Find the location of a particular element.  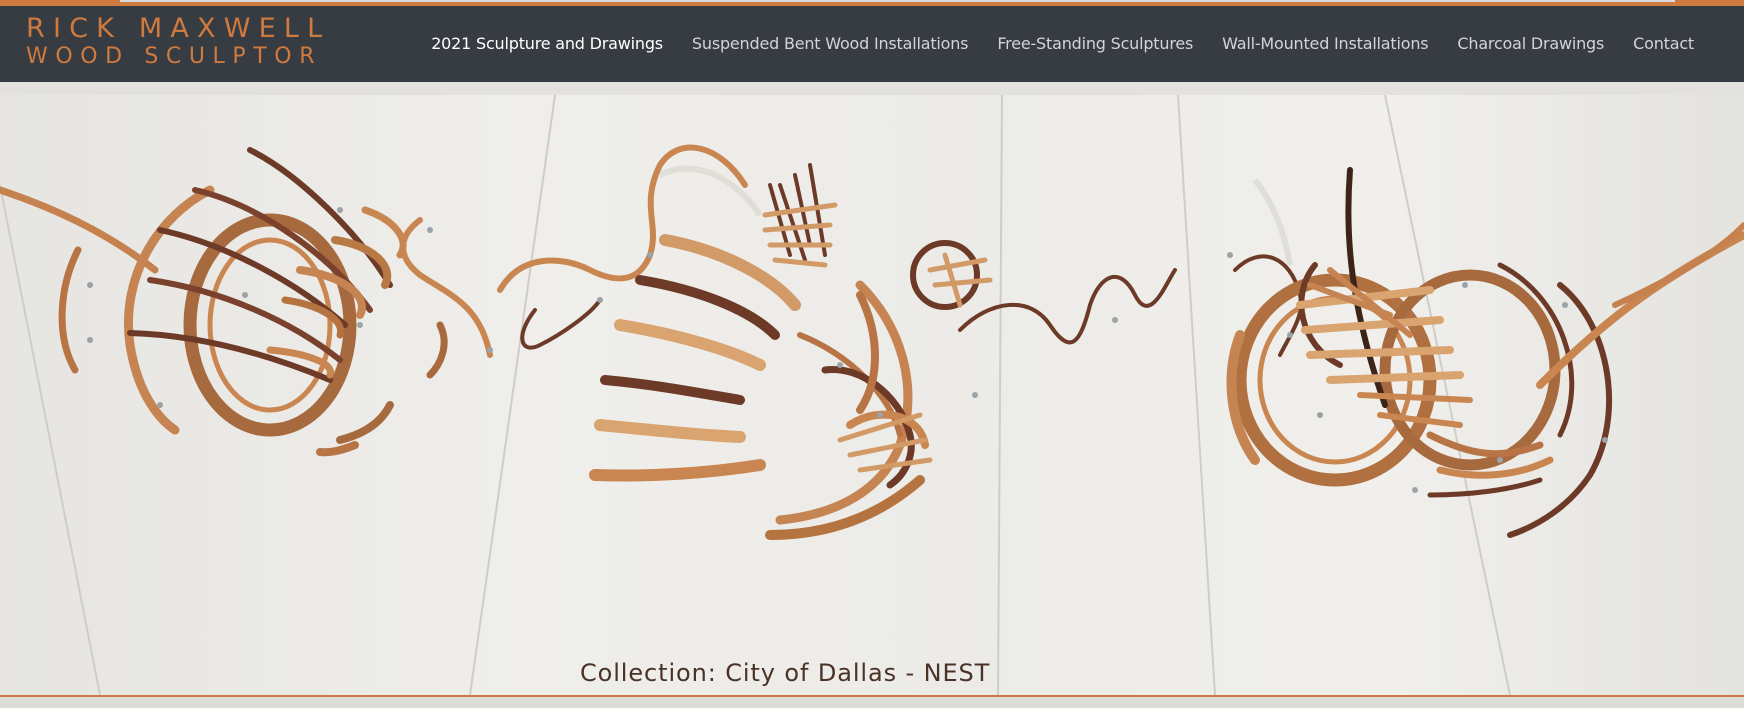

nav-item-wall-mounted-installations: Wall-Mounted Installations is located at coordinates (1325, 43).